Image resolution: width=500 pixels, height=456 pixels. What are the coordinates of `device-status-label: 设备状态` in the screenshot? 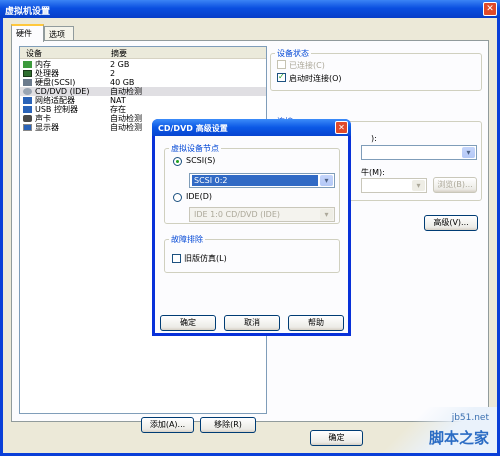 It's located at (293, 53).